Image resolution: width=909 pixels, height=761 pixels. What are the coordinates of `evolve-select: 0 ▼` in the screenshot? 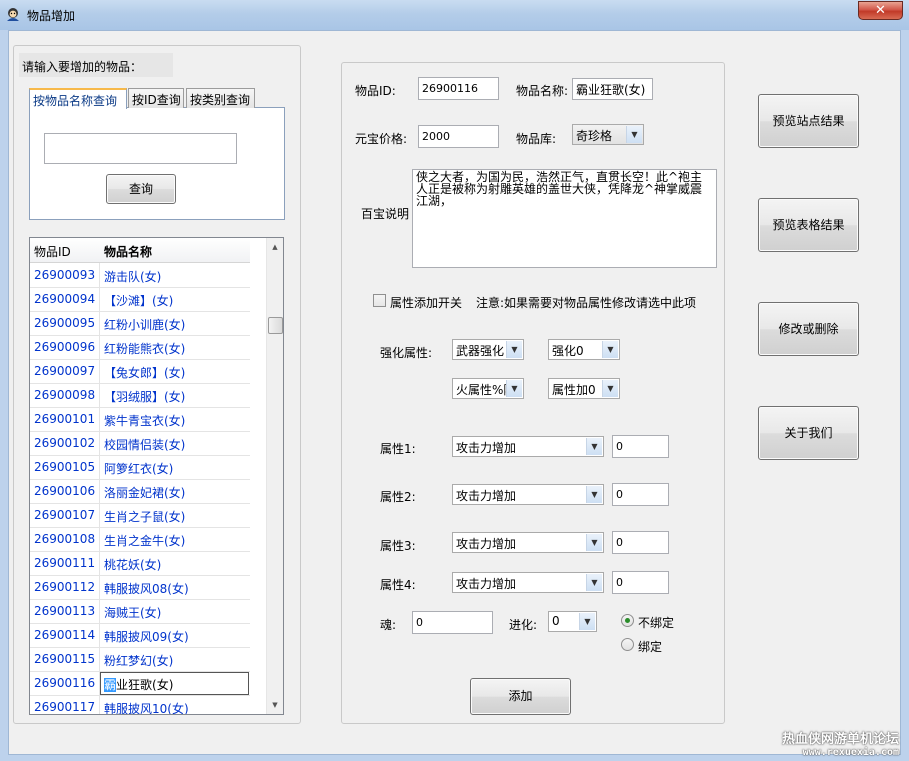 It's located at (572, 621).